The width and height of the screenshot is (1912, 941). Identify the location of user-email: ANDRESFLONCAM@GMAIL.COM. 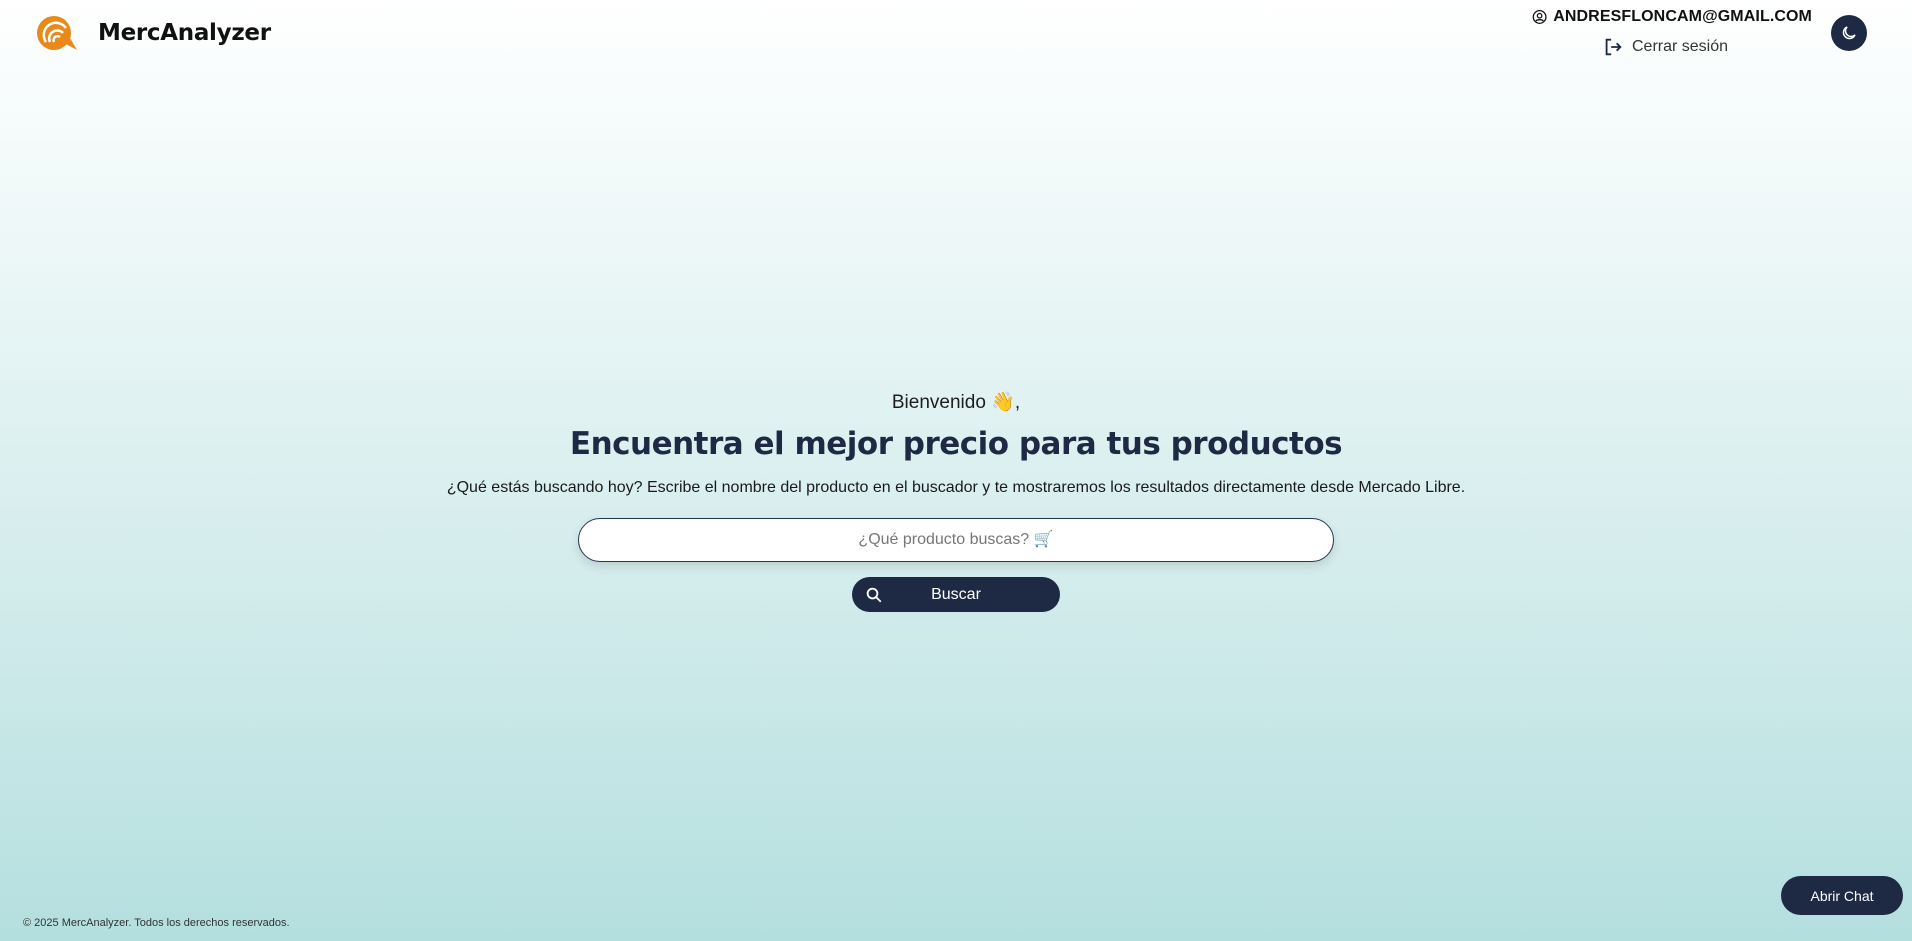
(1682, 16).